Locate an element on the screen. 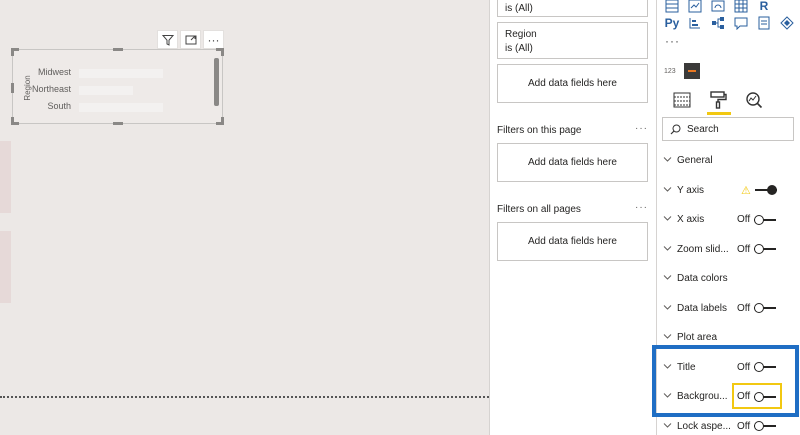  add-data-fields-all-pages: Add data fields here is located at coordinates (572, 241).